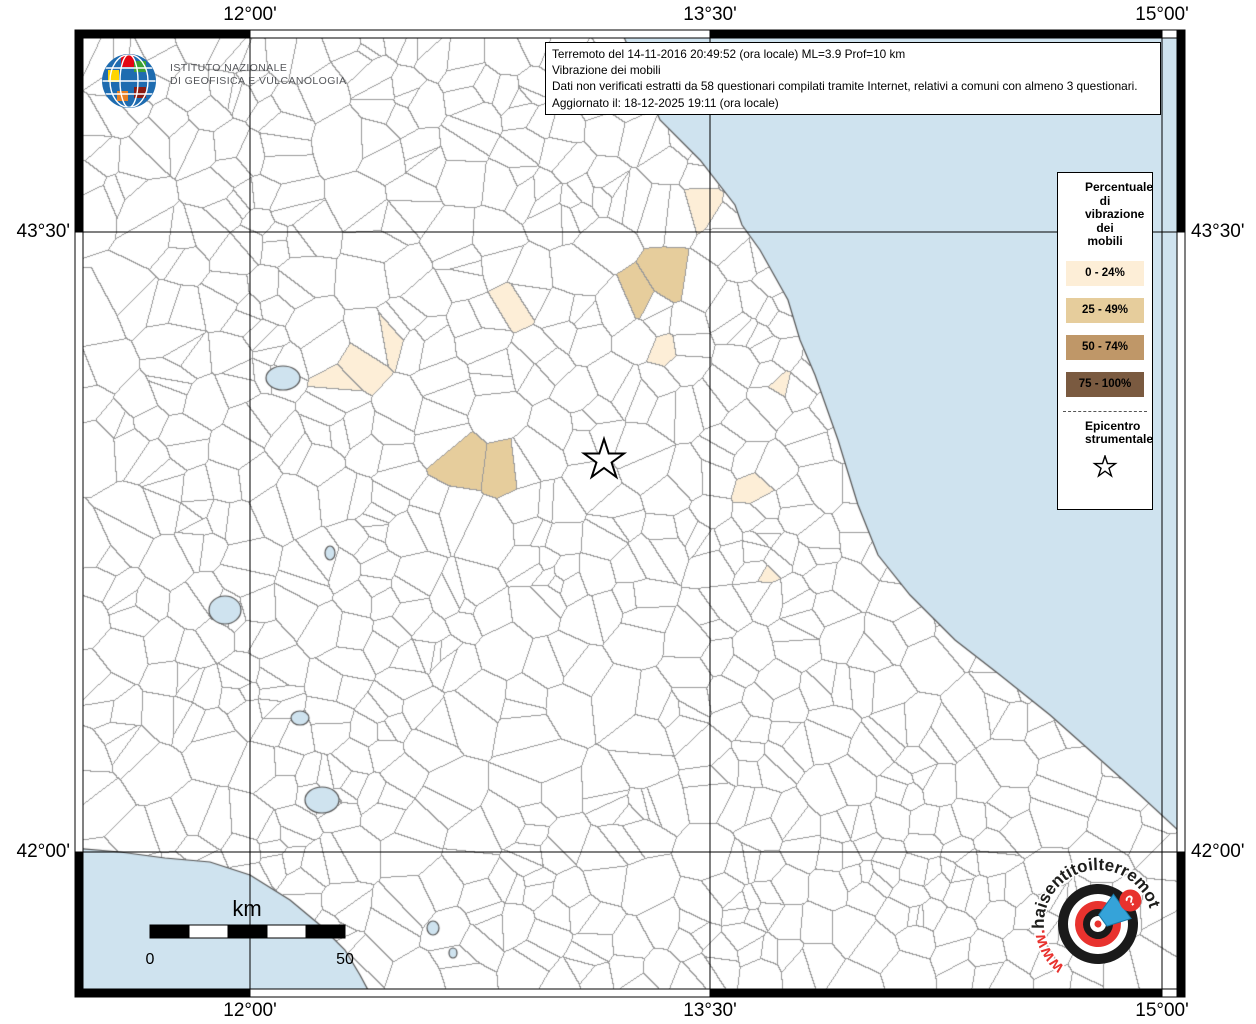 This screenshot has width=1256, height=1024. I want to click on lon-label-top-12: 12°00', so click(250, 14).